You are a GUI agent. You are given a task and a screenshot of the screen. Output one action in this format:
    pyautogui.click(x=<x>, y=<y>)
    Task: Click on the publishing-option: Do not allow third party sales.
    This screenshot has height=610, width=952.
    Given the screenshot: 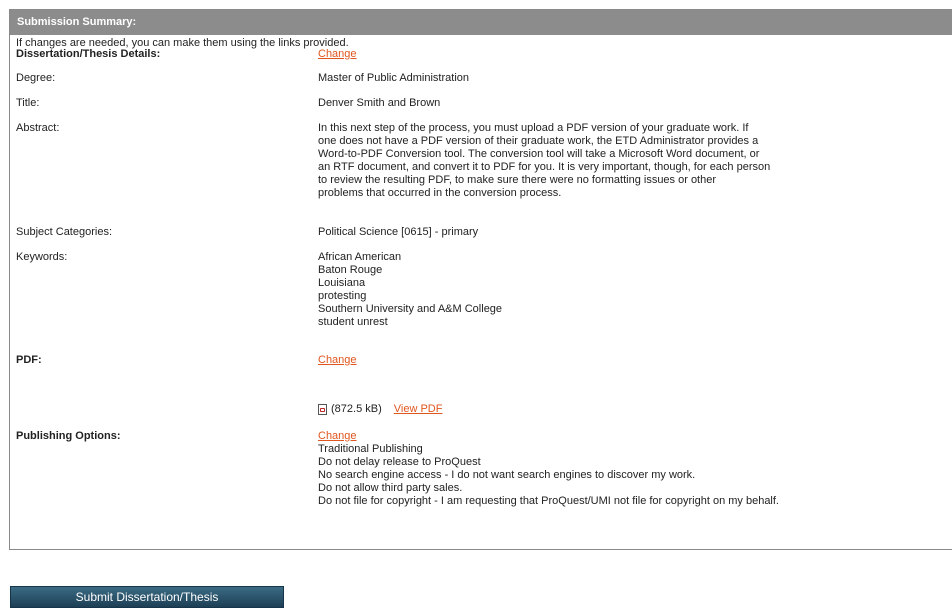 What is the action you would take?
    pyautogui.click(x=390, y=488)
    